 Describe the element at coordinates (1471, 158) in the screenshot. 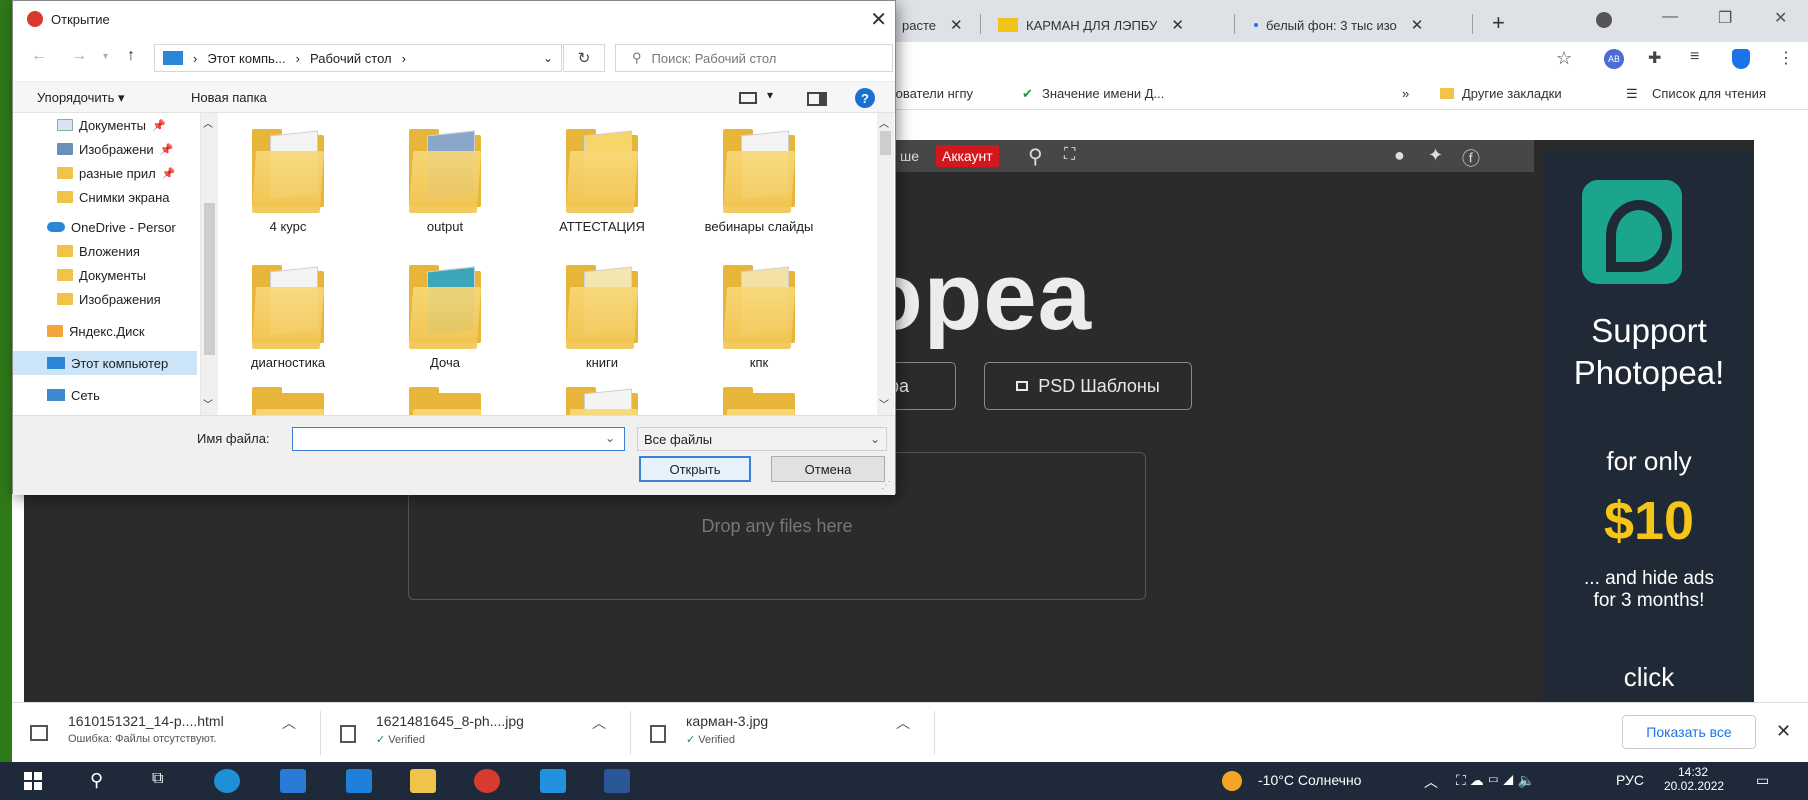

I see `facebook-icon: ⓕ` at that location.